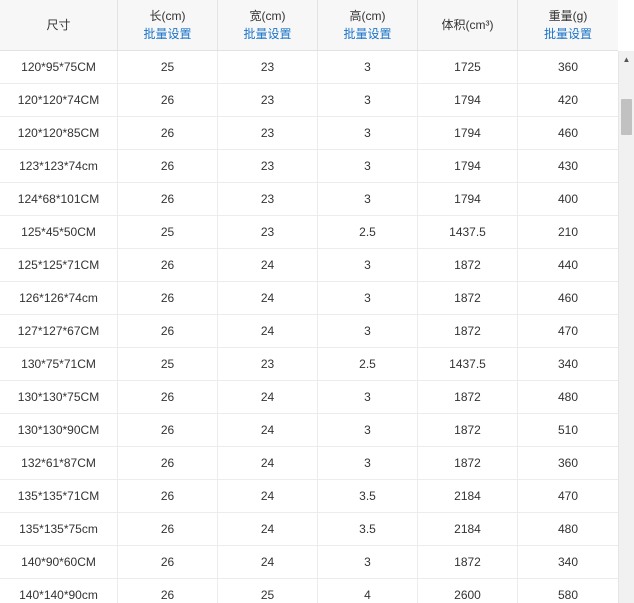  I want to click on header-height-title: 高(cm), so click(367, 16).